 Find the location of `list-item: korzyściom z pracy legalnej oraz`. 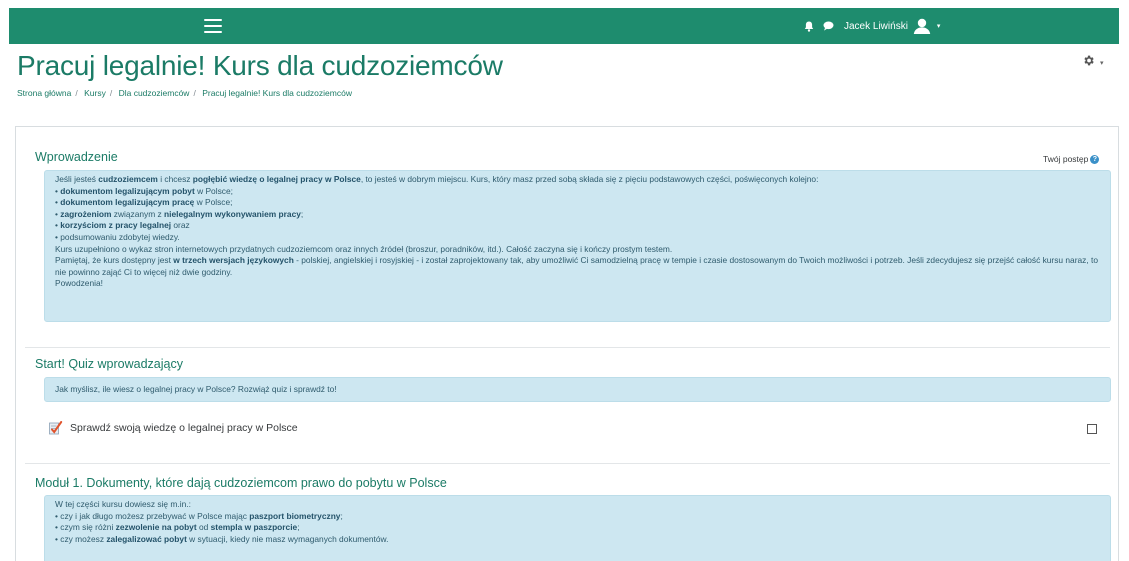

list-item: korzyściom z pracy legalnej oraz is located at coordinates (577, 226).